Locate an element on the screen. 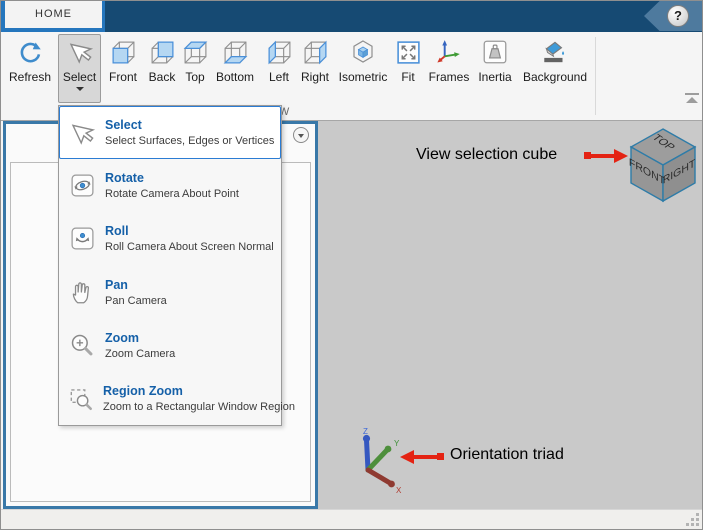 Image resolution: width=703 pixels, height=530 pixels. menu-item-rotate: Rotate Rotate Camera About Point is located at coordinates (170, 185).